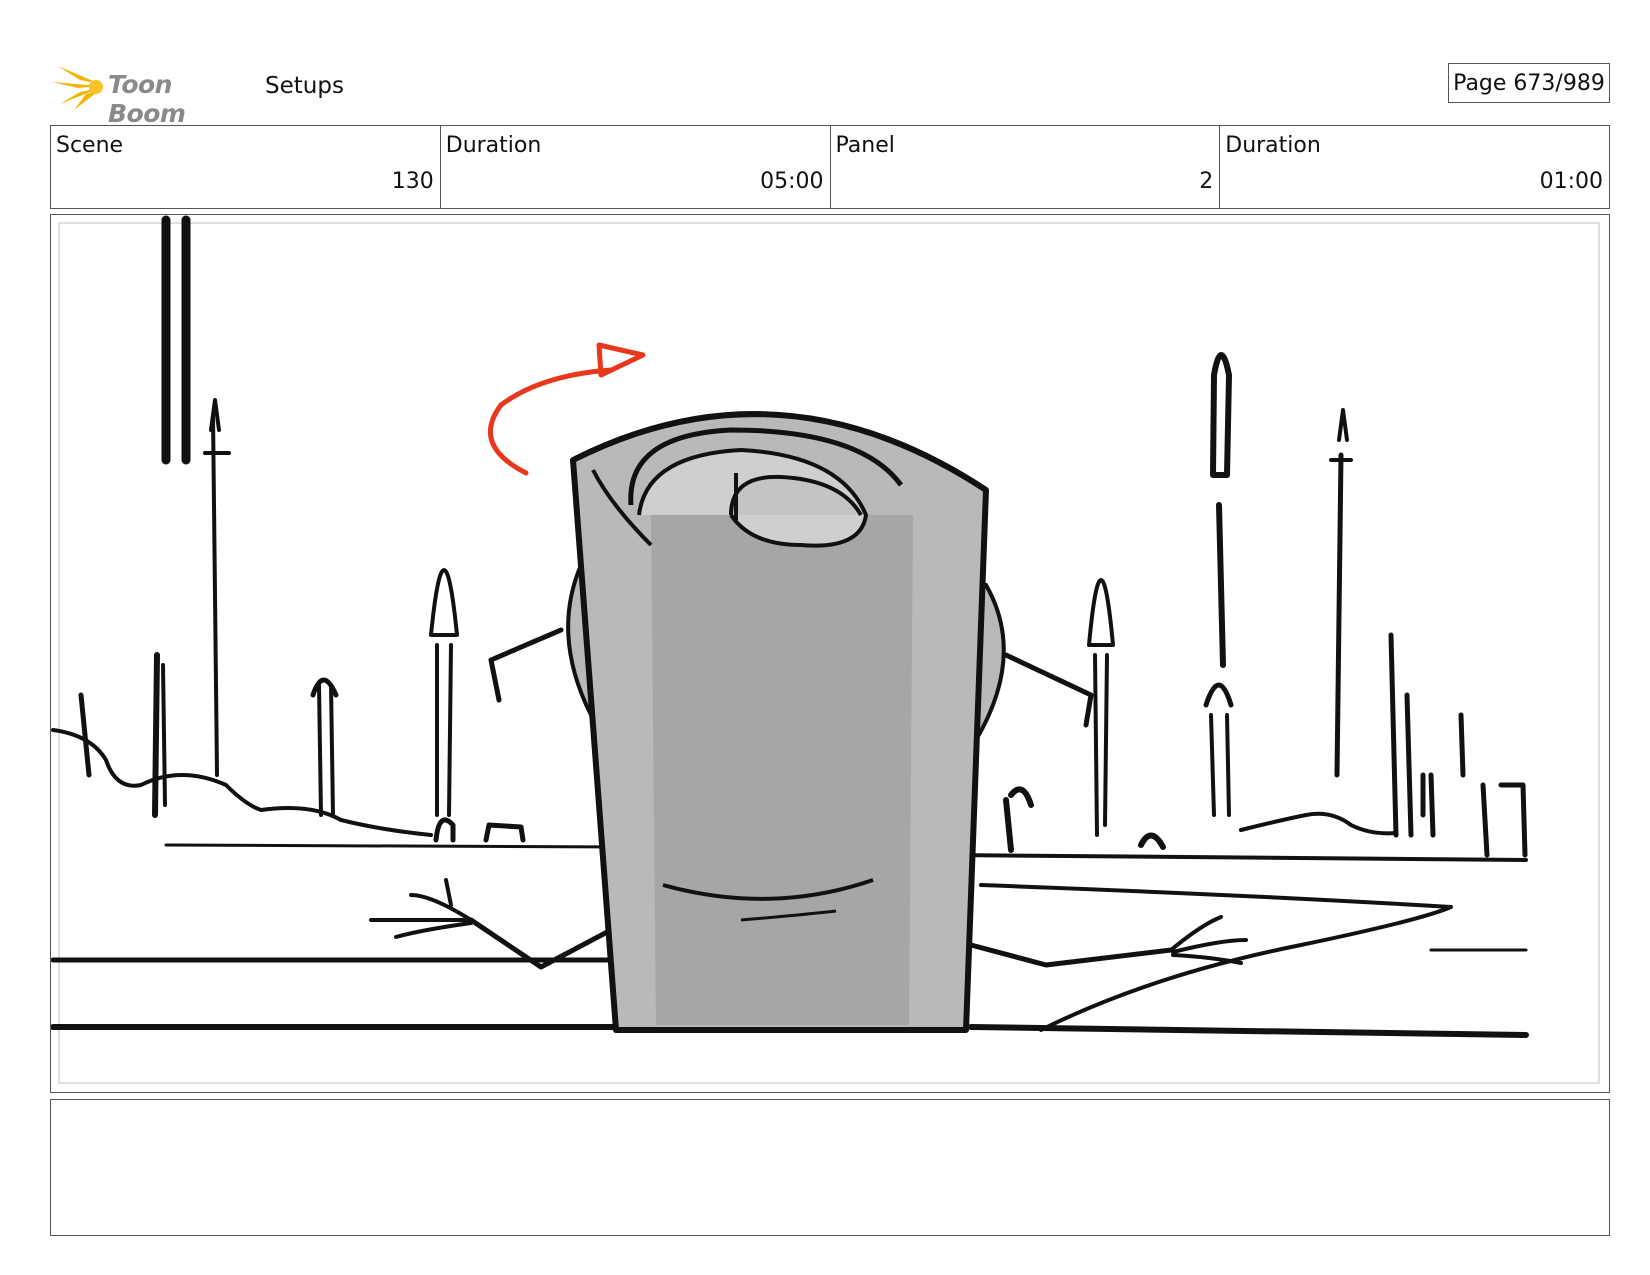 The width and height of the screenshot is (1650, 1275). I want to click on panel-value: 2, so click(1206, 181).